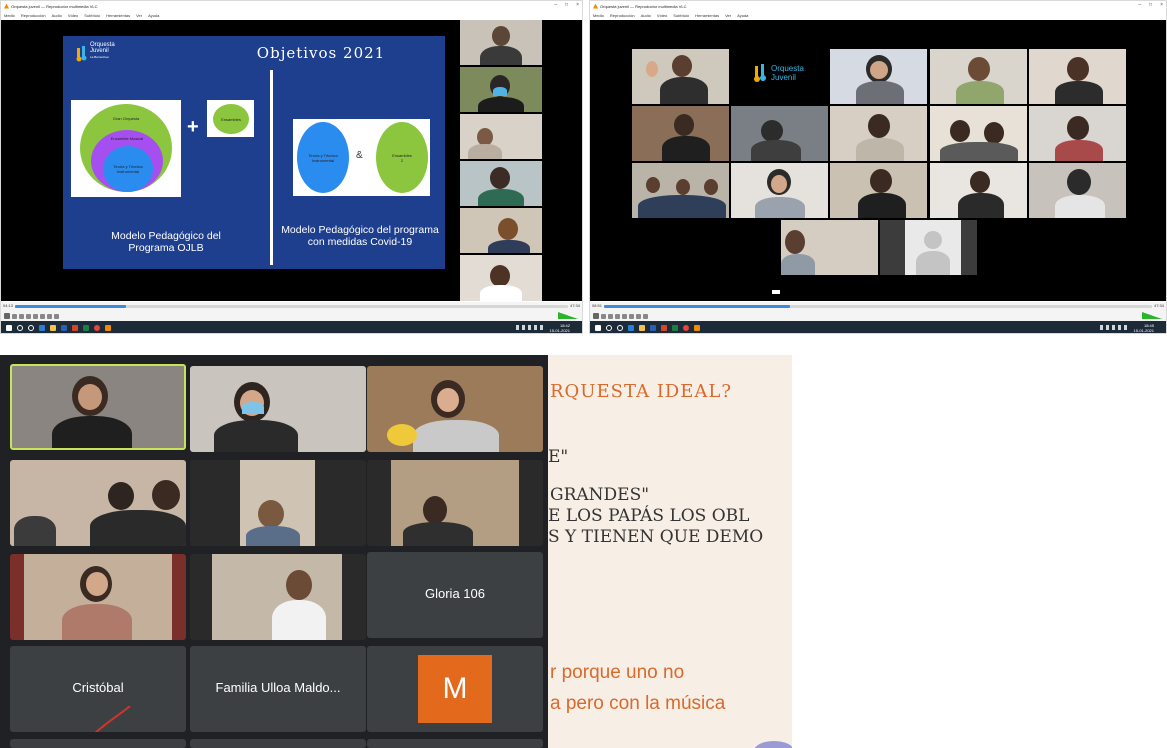 The height and width of the screenshot is (748, 1167). Describe the element at coordinates (776, 292) in the screenshot. I see `grid-pager-indicator` at that location.